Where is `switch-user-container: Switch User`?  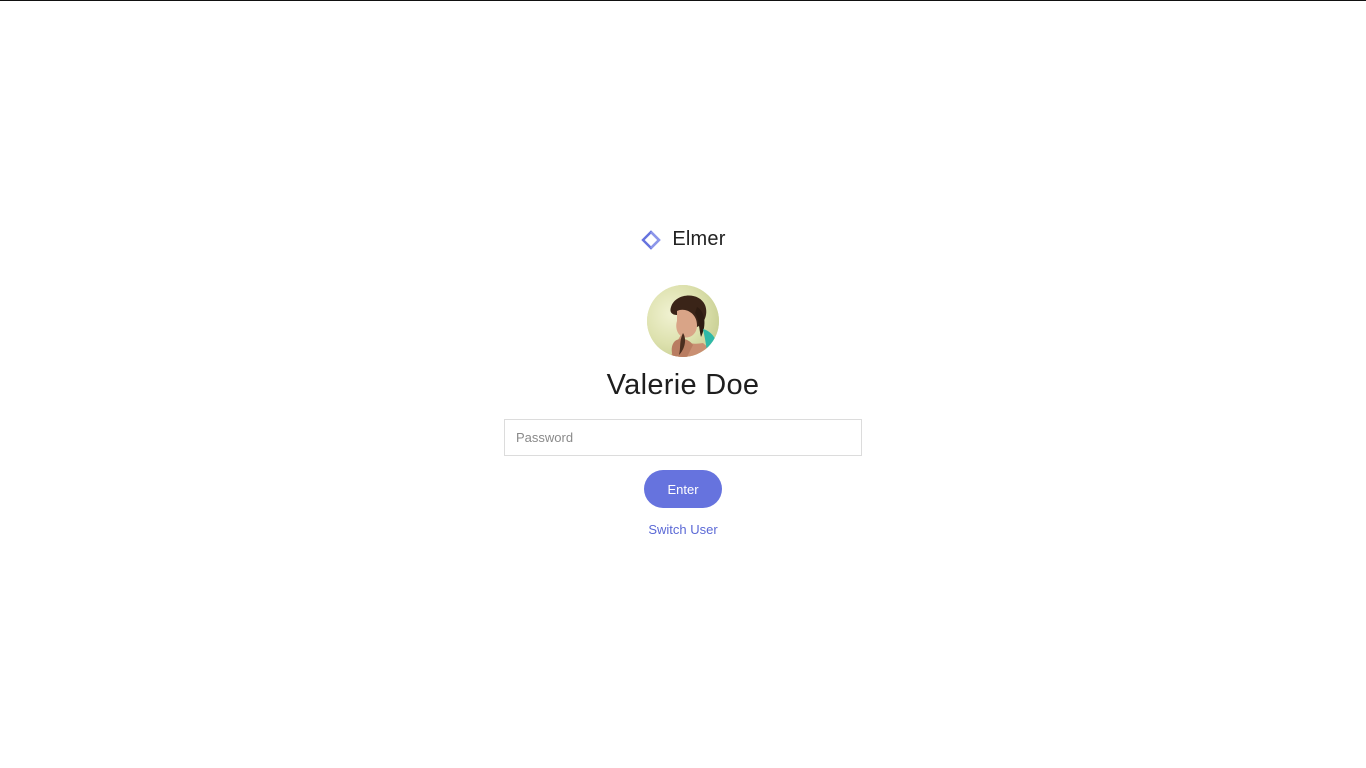 switch-user-container: Switch User is located at coordinates (683, 529).